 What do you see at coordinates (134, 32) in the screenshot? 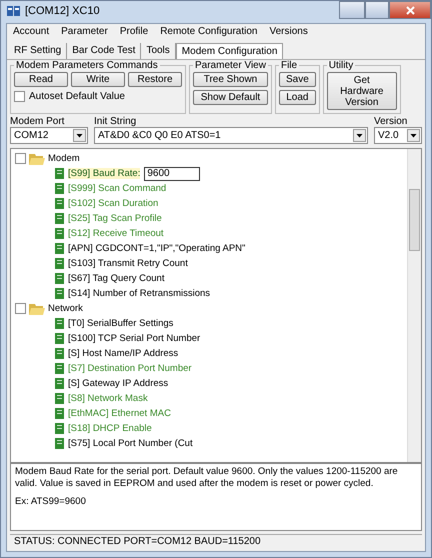
I see `menu-item: Profile` at bounding box center [134, 32].